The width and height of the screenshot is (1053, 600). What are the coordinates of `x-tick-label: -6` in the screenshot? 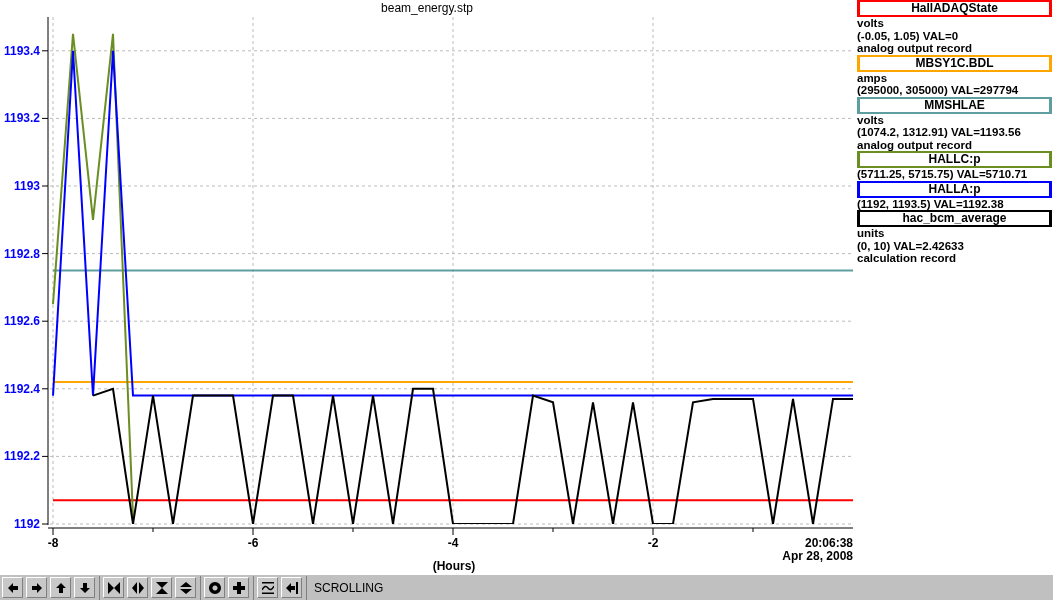 It's located at (253, 543).